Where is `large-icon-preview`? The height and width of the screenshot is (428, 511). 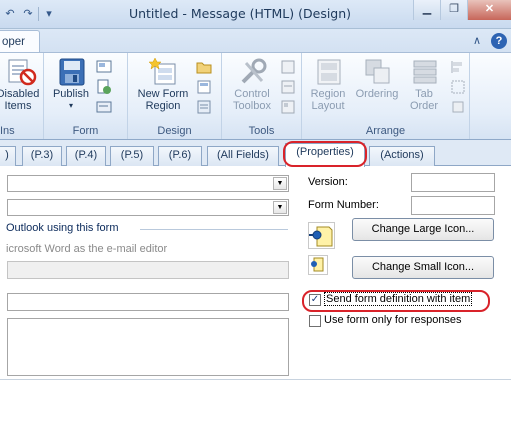
large-icon-preview is located at coordinates (321, 235).